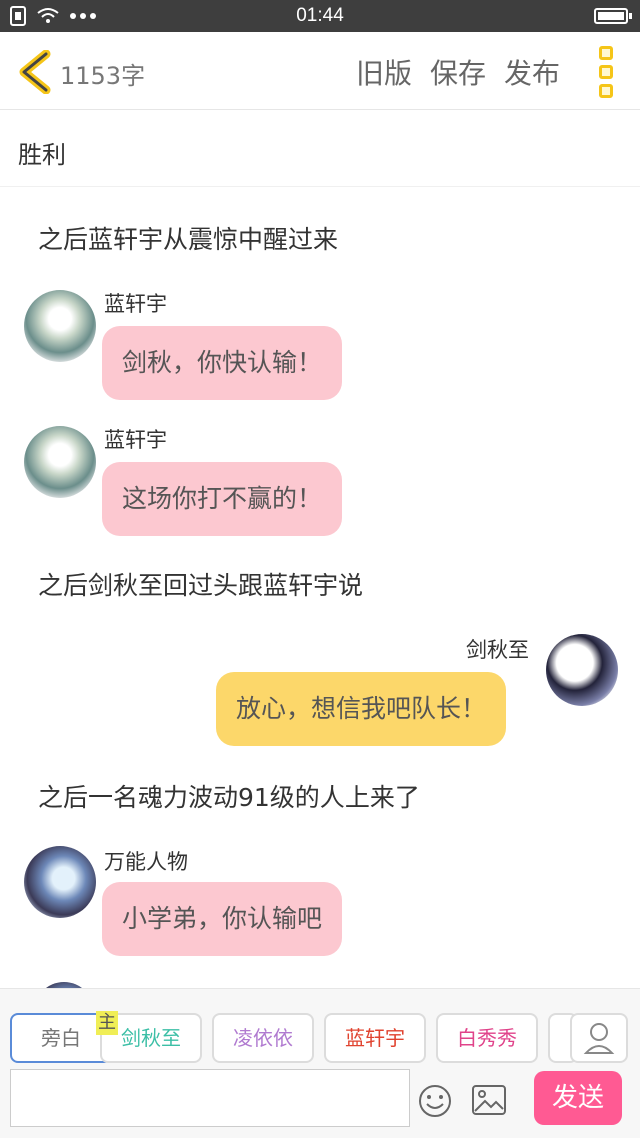  What do you see at coordinates (578, 1098) in the screenshot?
I see `send-button: 发送` at bounding box center [578, 1098].